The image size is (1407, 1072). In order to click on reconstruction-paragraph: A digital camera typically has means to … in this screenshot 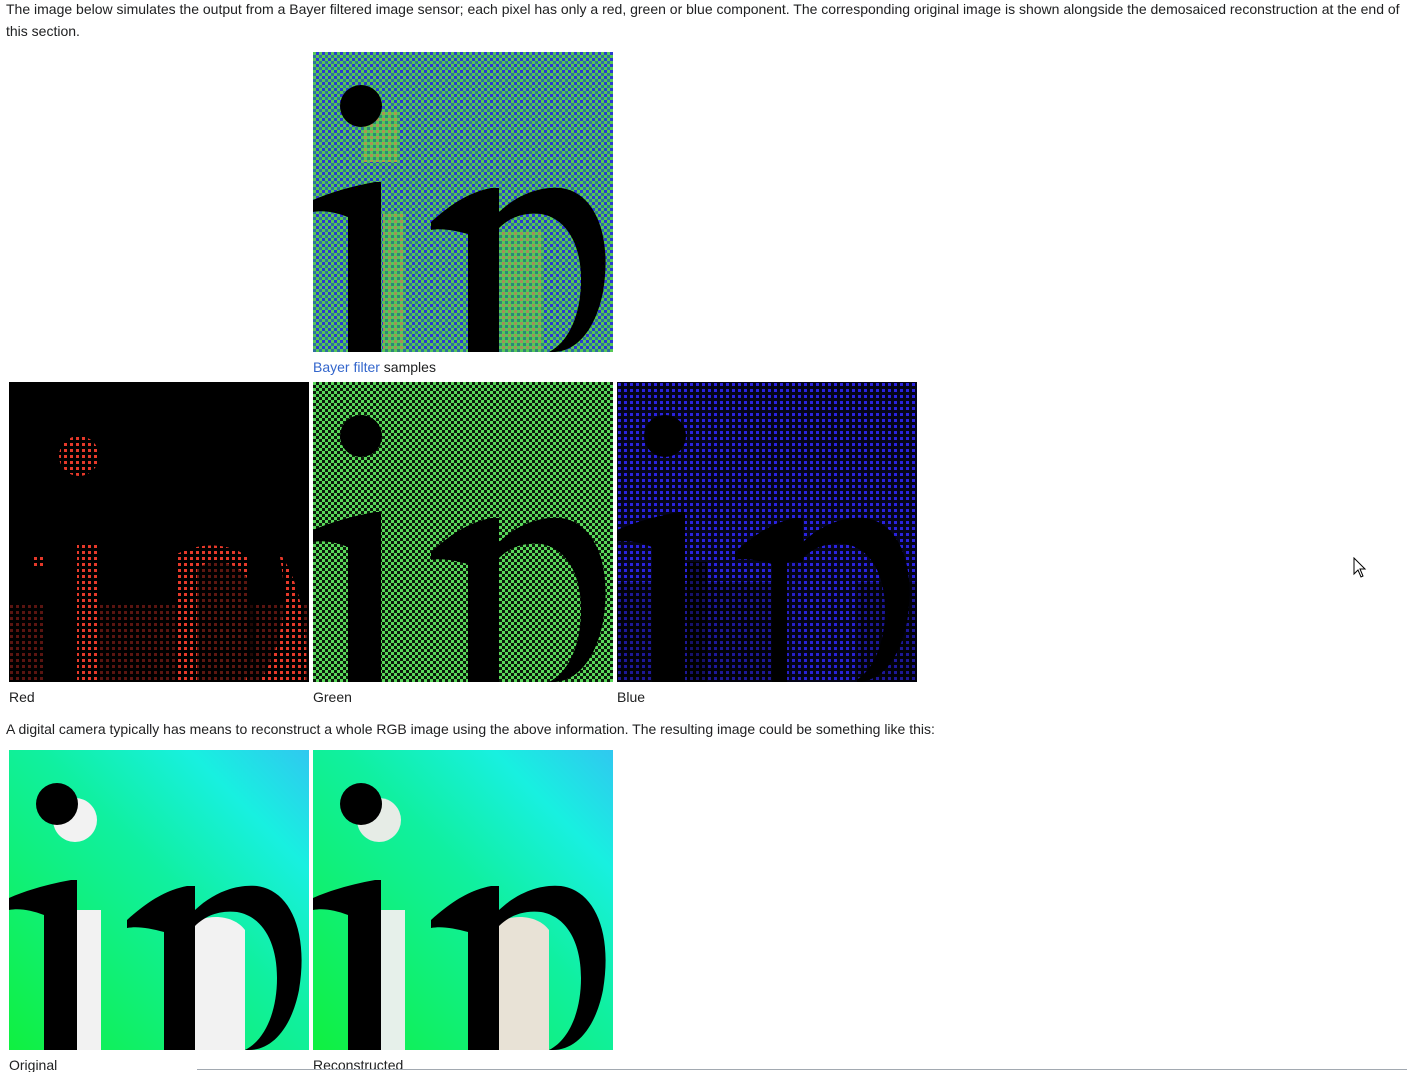, I will do `click(470, 729)`.